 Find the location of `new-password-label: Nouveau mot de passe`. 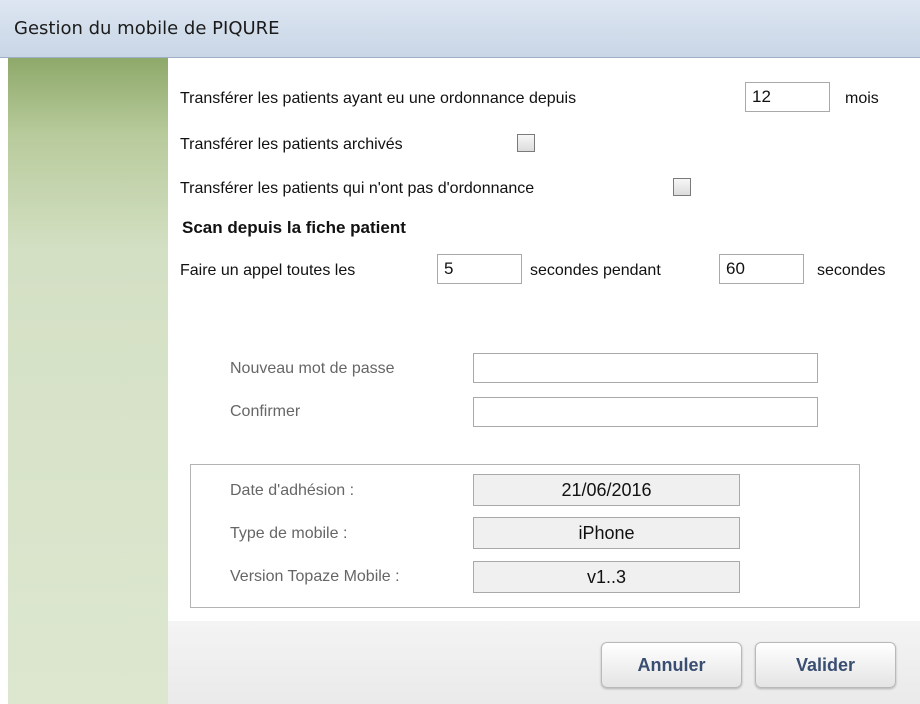

new-password-label: Nouveau mot de passe is located at coordinates (312, 368).